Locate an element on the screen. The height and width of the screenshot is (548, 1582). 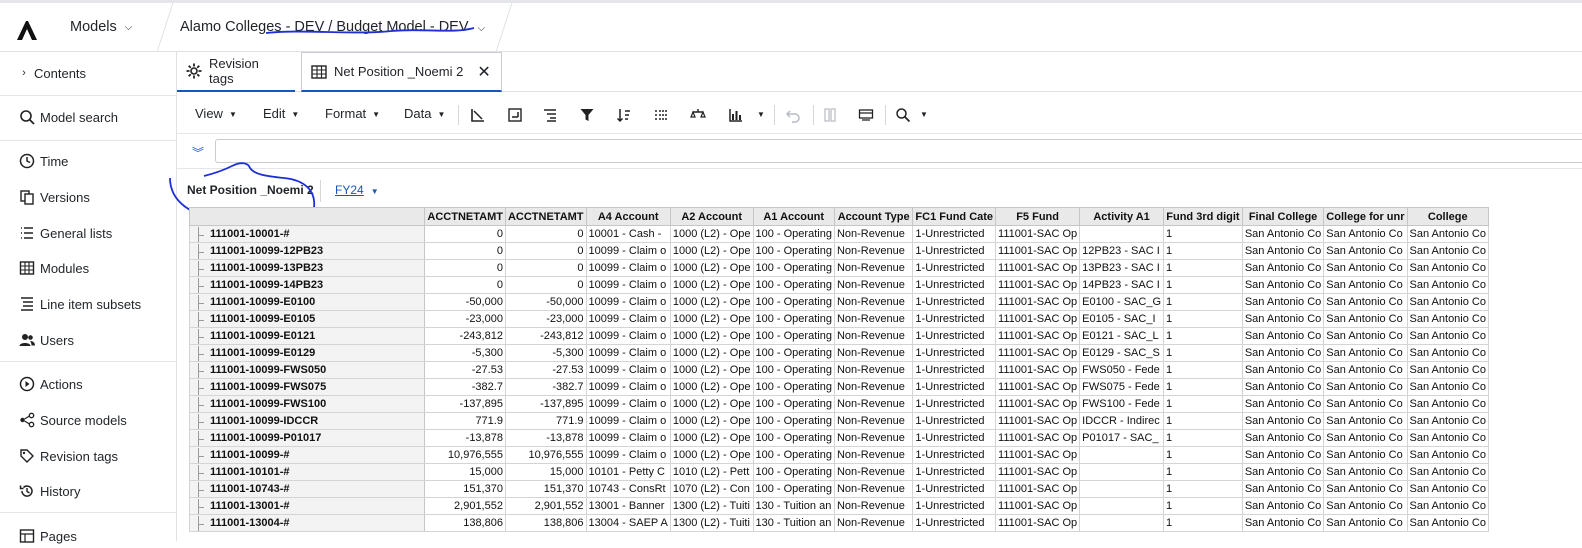
grid-cell: -382.7 is located at coordinates (465, 387).